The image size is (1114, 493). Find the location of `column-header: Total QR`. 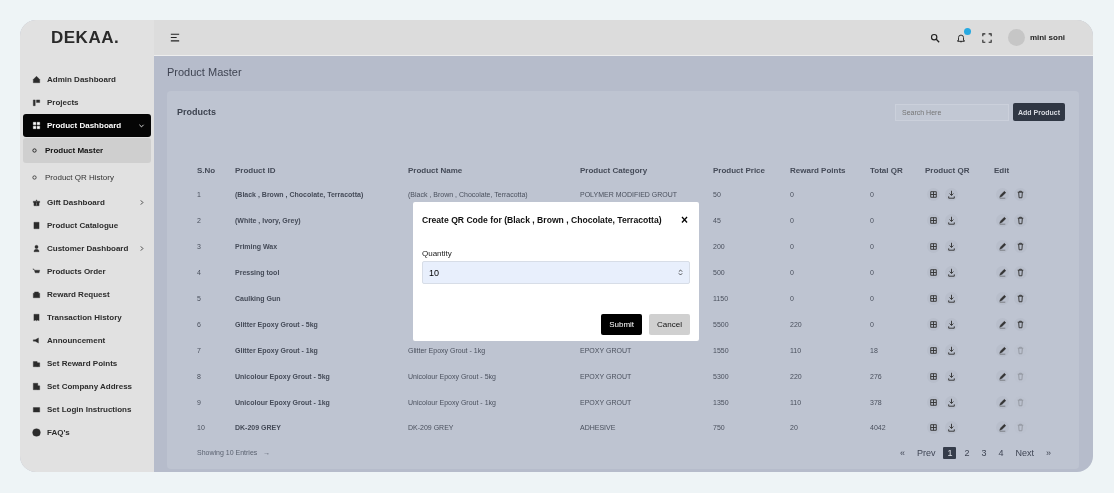

column-header: Total QR is located at coordinates (897, 170).